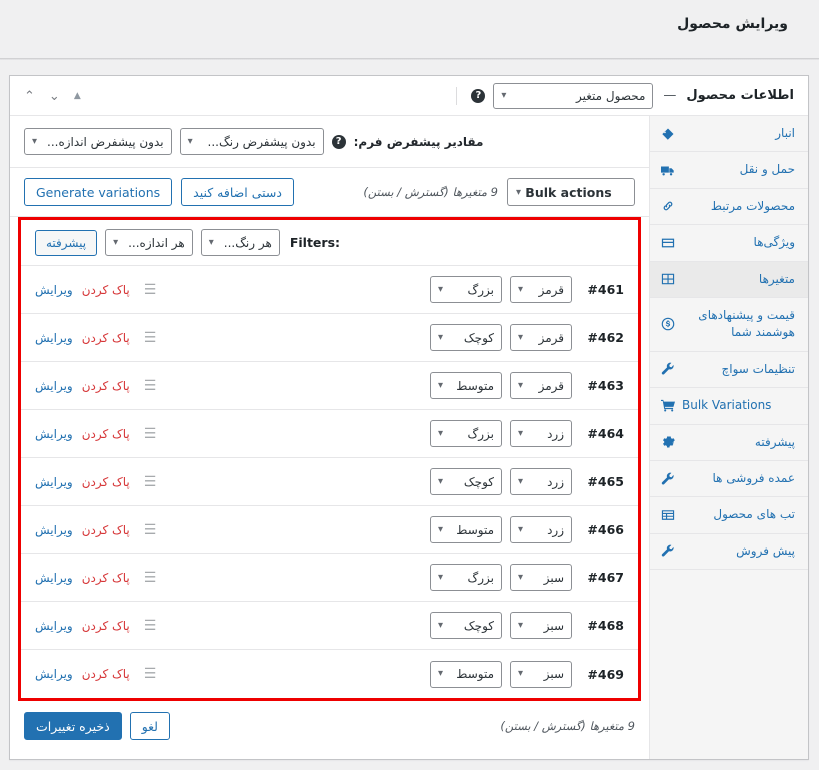  I want to click on sidebar-item-attributes: ویژگی‌ها, so click(729, 243).